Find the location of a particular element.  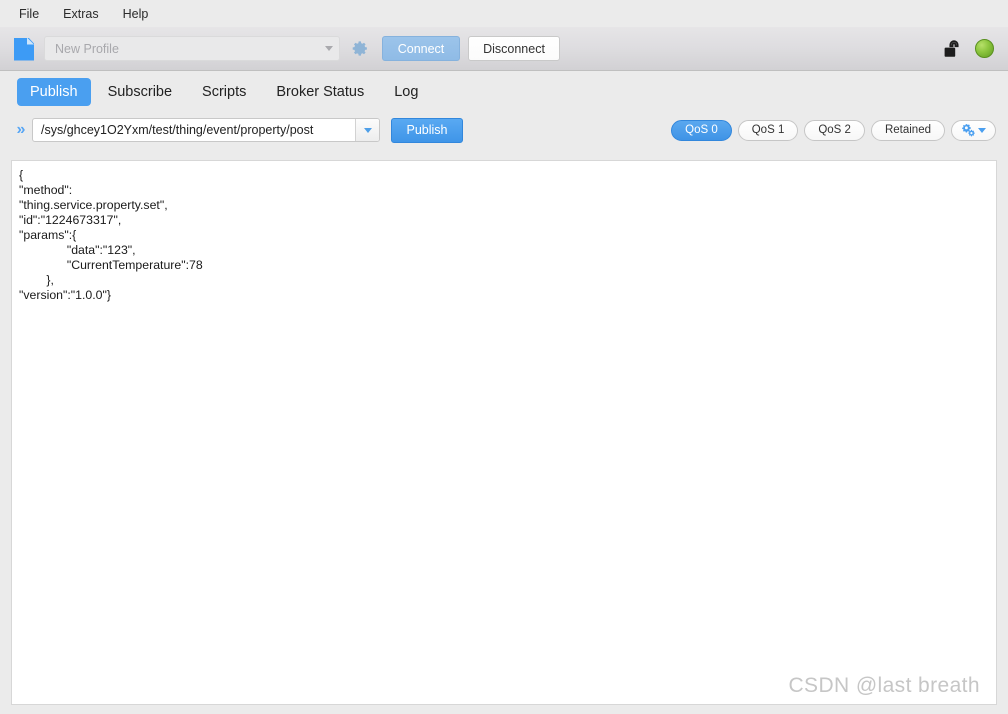

unlocked-padlock-icon is located at coordinates (954, 49).